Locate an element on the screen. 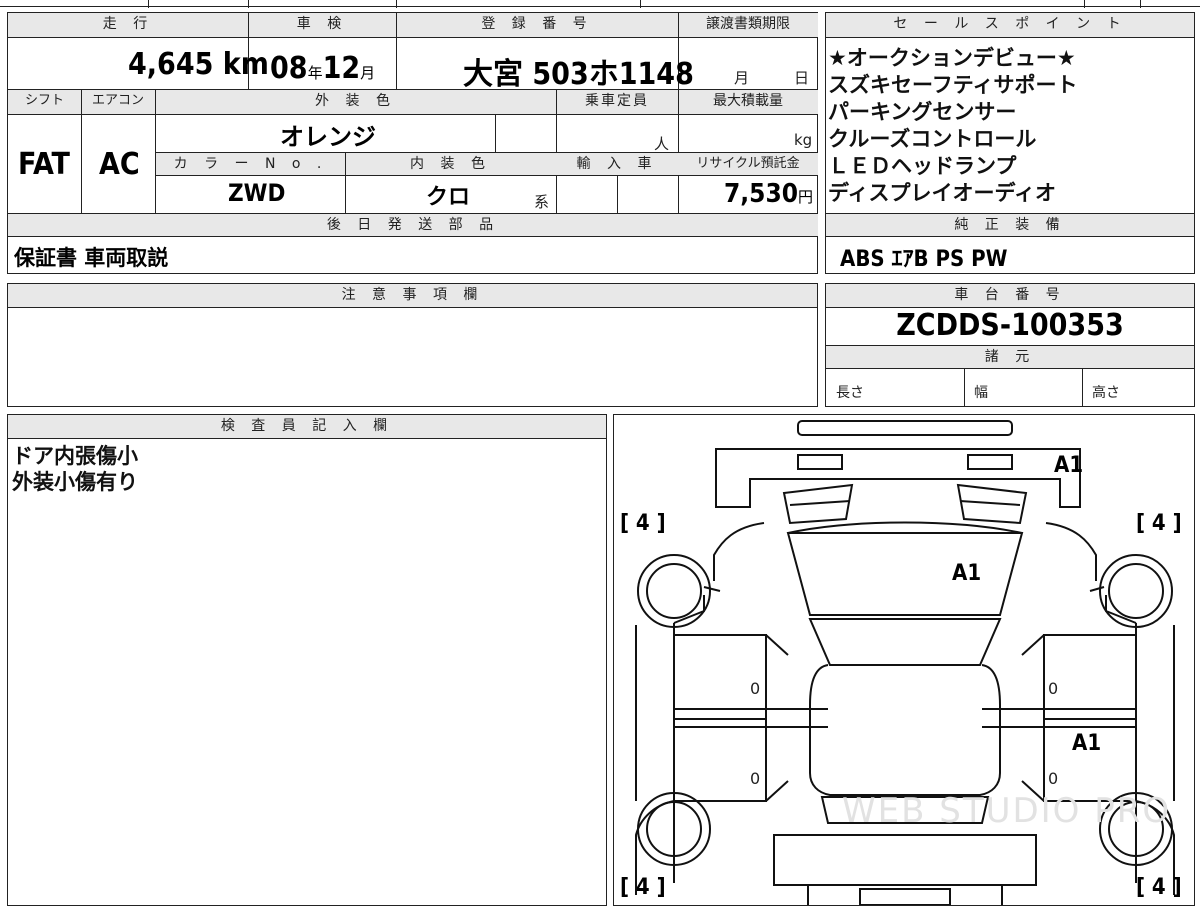  ac-value: AC is located at coordinates (119, 164).